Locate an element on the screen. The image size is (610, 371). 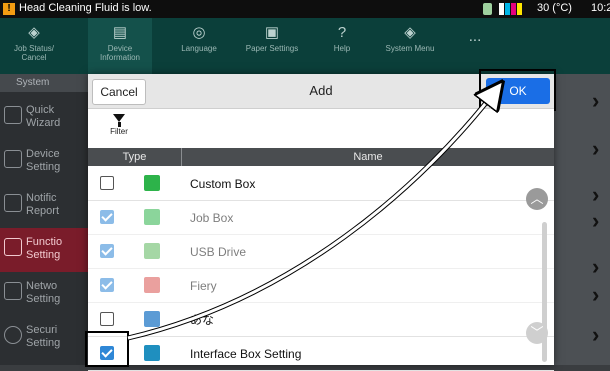
nav-label: Cancel is located at coordinates (34, 57).